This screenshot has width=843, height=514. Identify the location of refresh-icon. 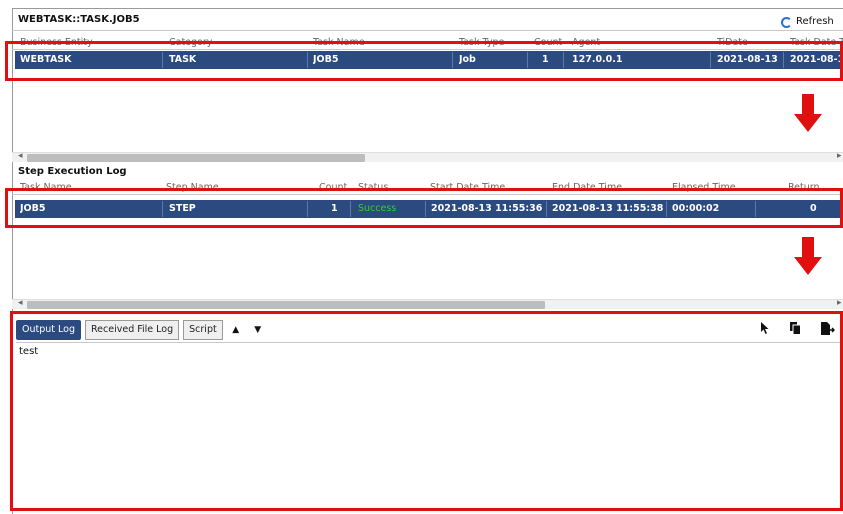
(786, 22).